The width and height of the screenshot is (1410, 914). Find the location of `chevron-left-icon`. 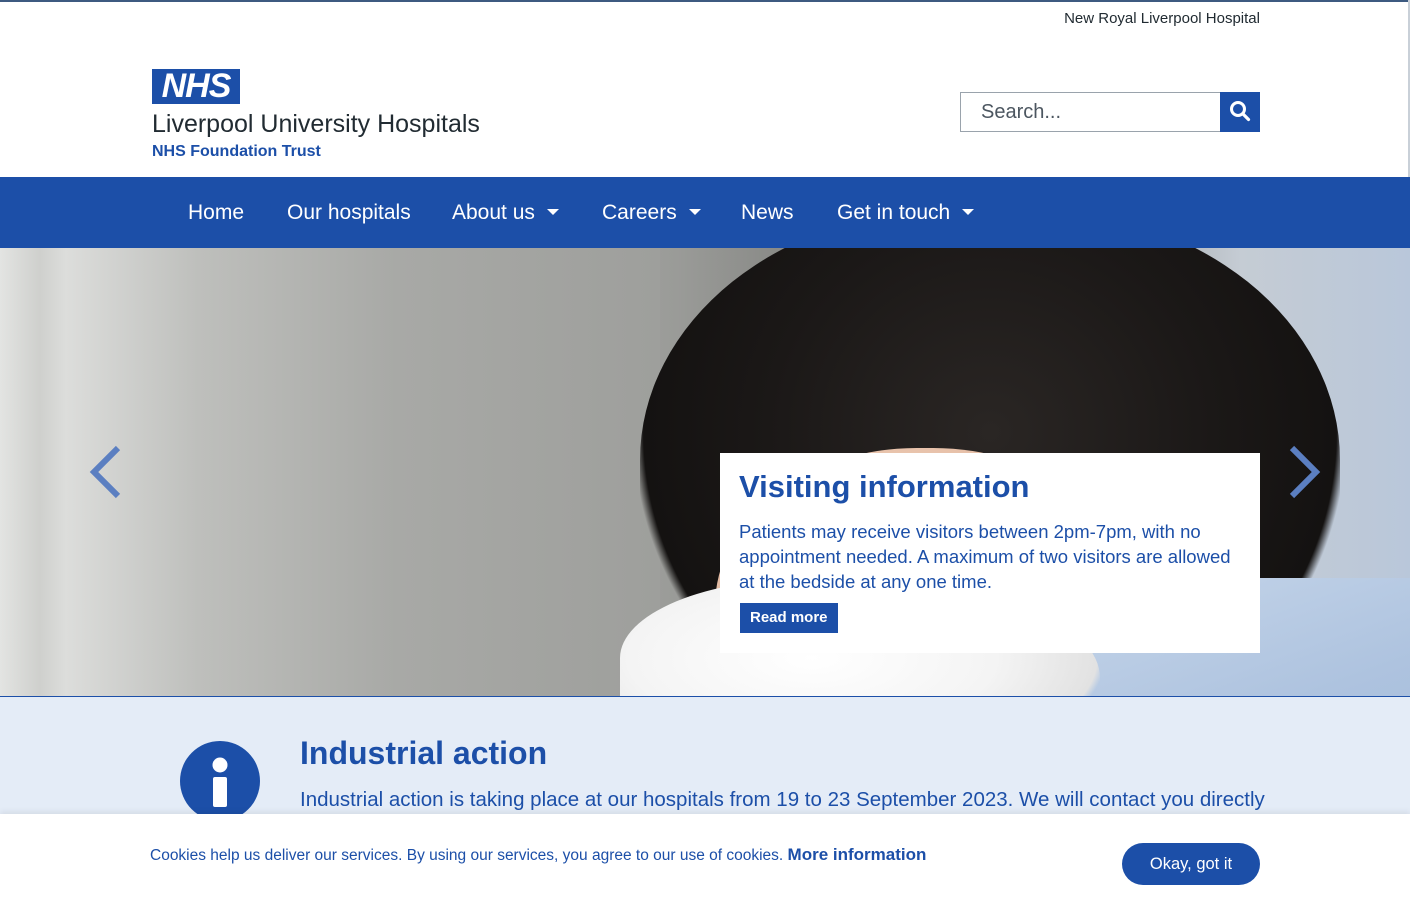

chevron-left-icon is located at coordinates (108, 472).